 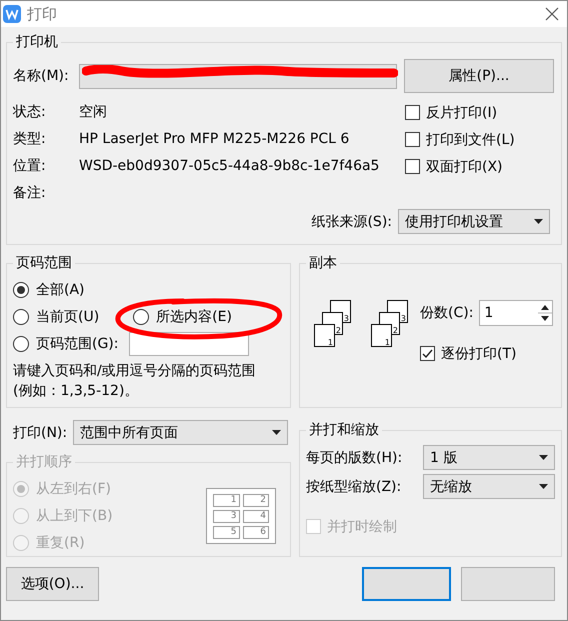 I want to click on printer-name-field, so click(x=238, y=76).